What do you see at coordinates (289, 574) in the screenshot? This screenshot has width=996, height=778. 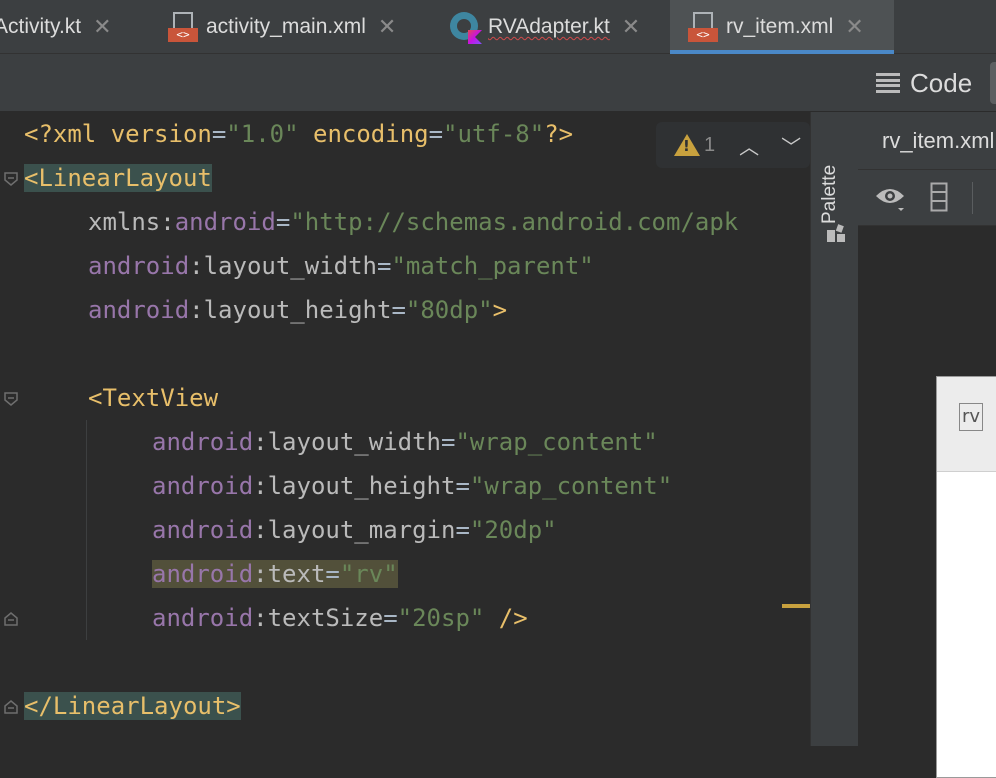 I see `code-token: :text` at bounding box center [289, 574].